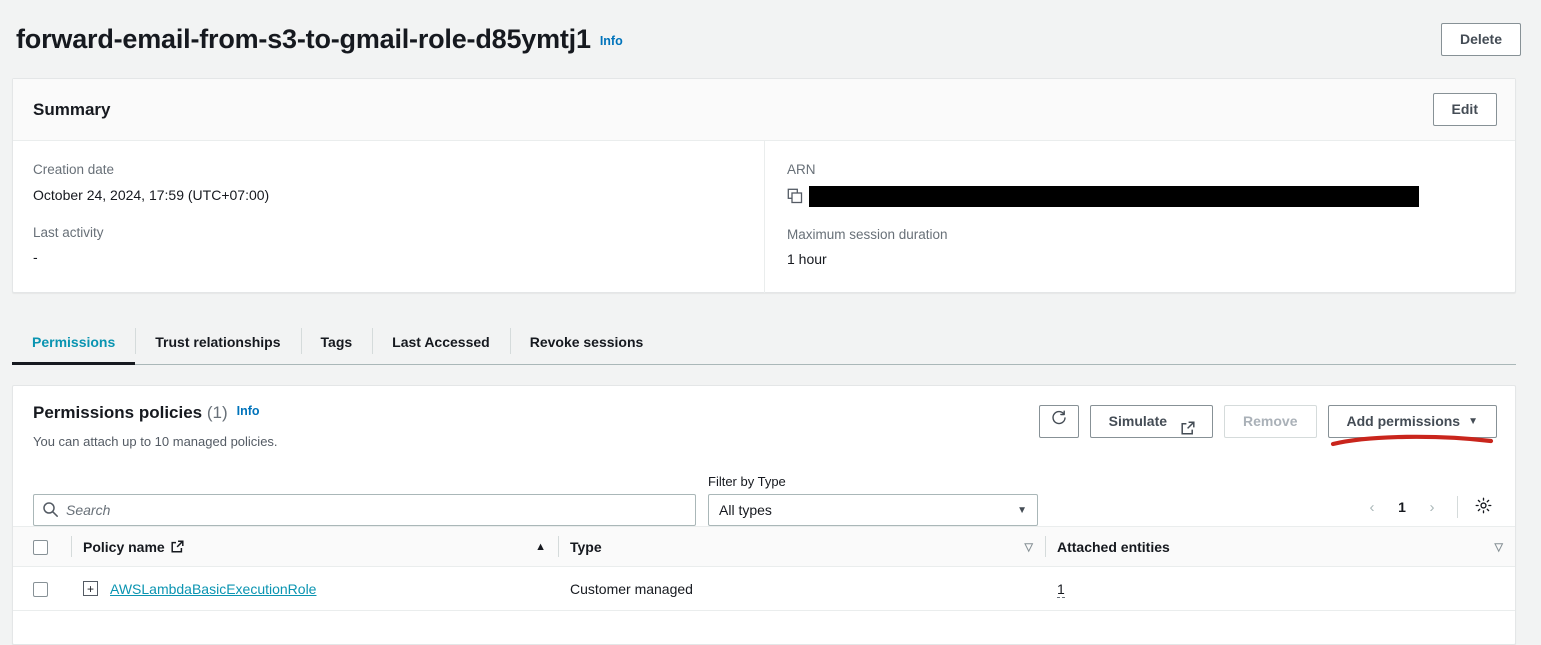 The image size is (1541, 645). I want to click on row-select-cell, so click(42, 588).